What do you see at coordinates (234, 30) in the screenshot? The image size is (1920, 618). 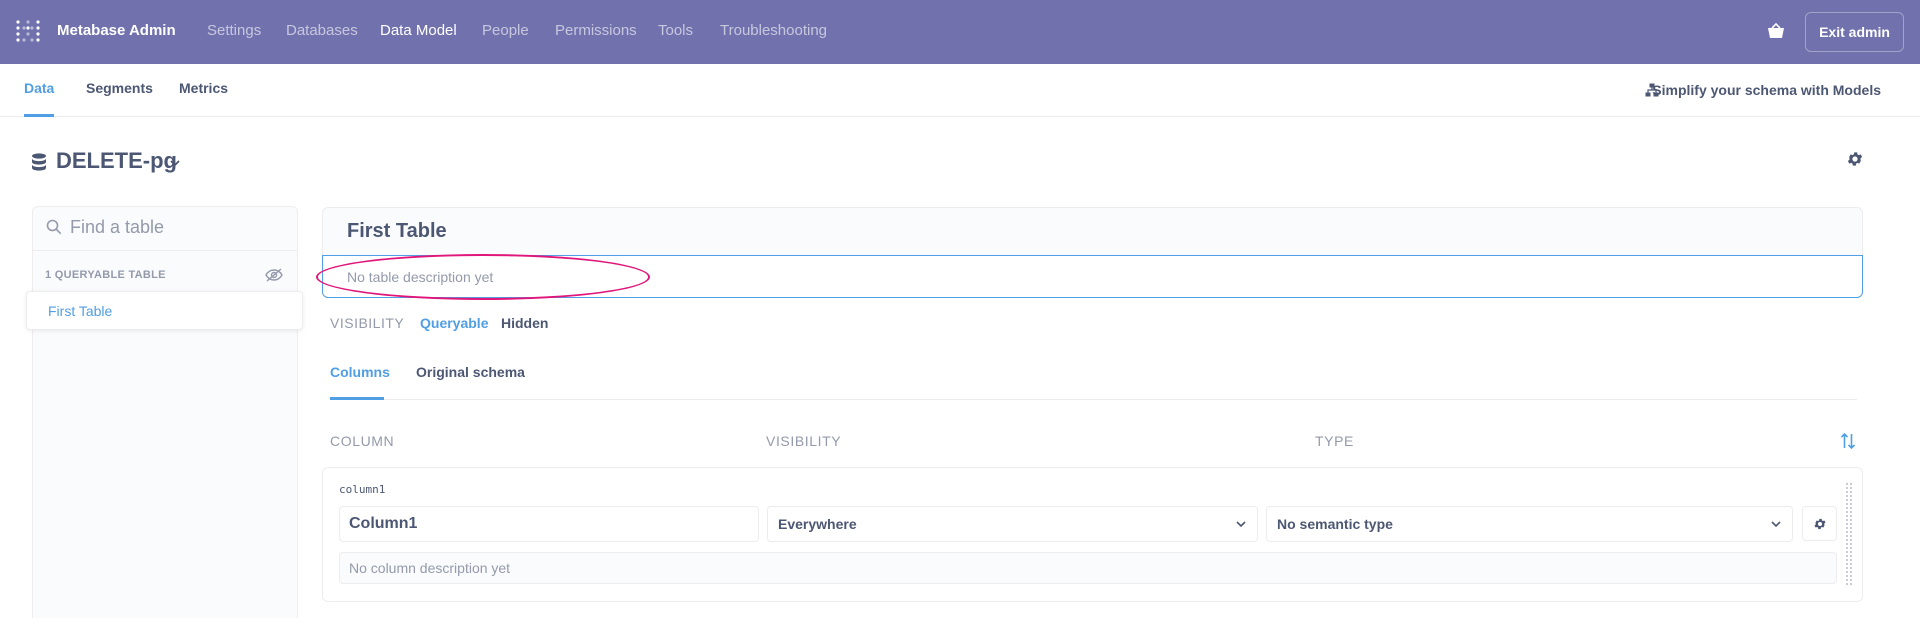 I see `nav-settings: Settings` at bounding box center [234, 30].